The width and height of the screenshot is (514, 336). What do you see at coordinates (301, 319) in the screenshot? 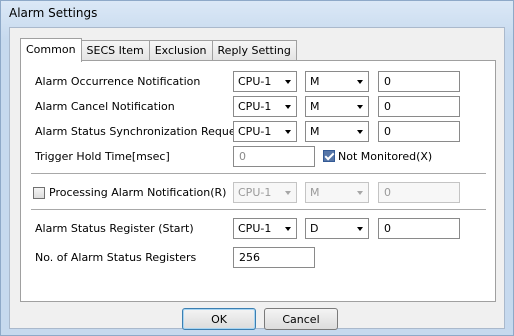
I see `cancel-button: Cancel` at bounding box center [301, 319].